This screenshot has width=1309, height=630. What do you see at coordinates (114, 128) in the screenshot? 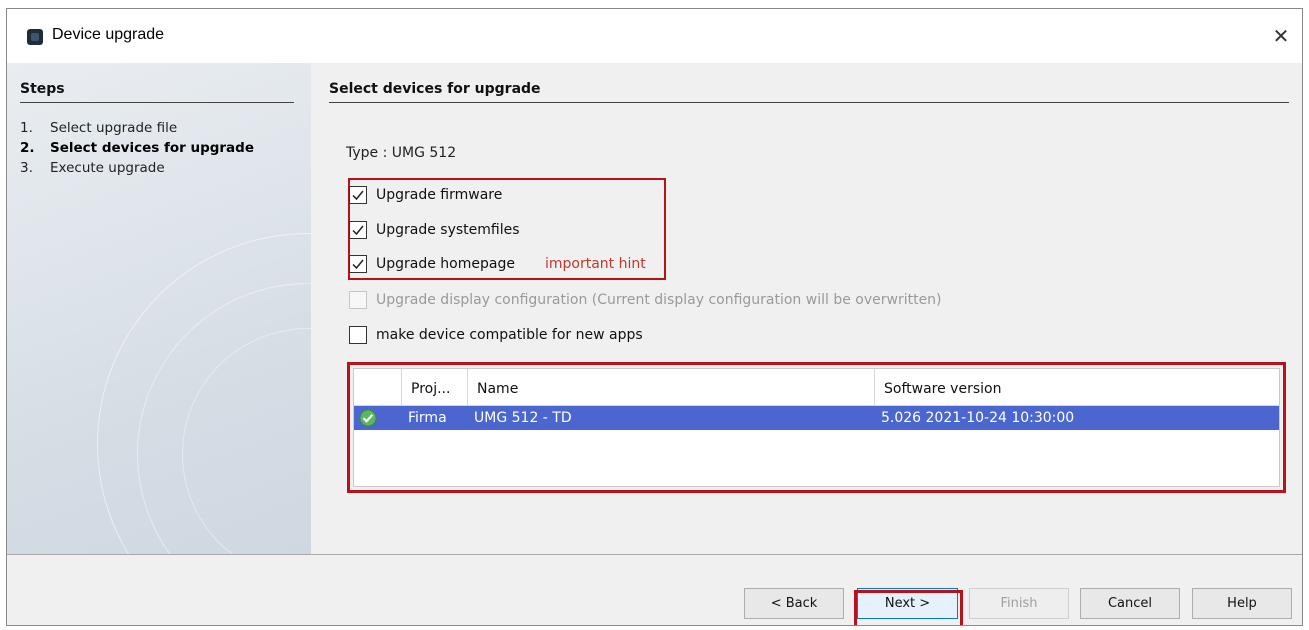
I see `step-label: Select upgrade file` at bounding box center [114, 128].